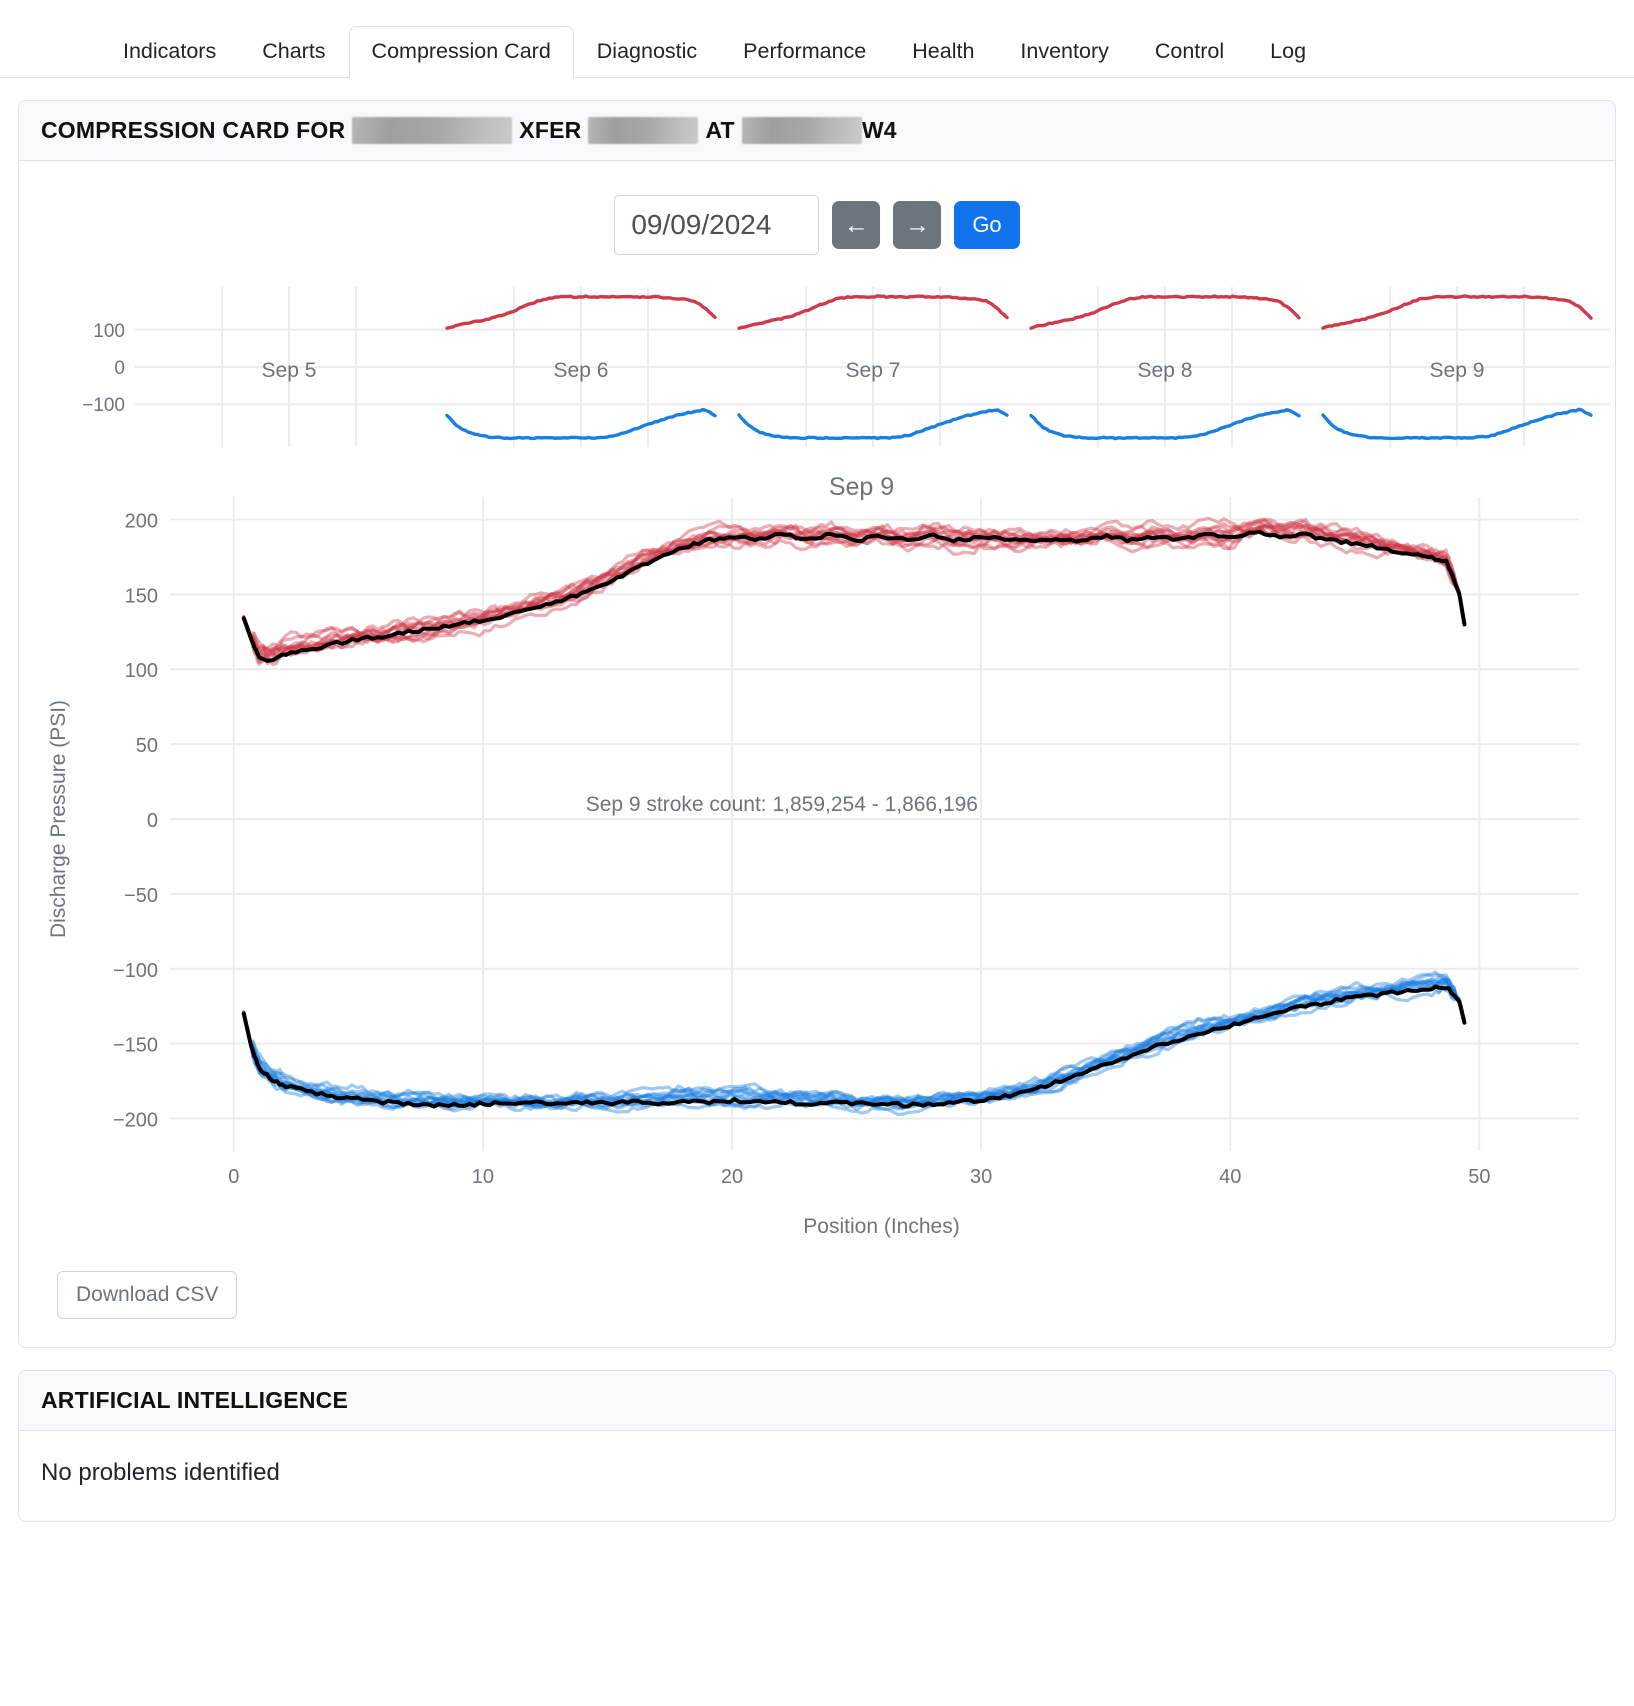  What do you see at coordinates (103, 405) in the screenshot?
I see `sparkline-y-tick: −100` at bounding box center [103, 405].